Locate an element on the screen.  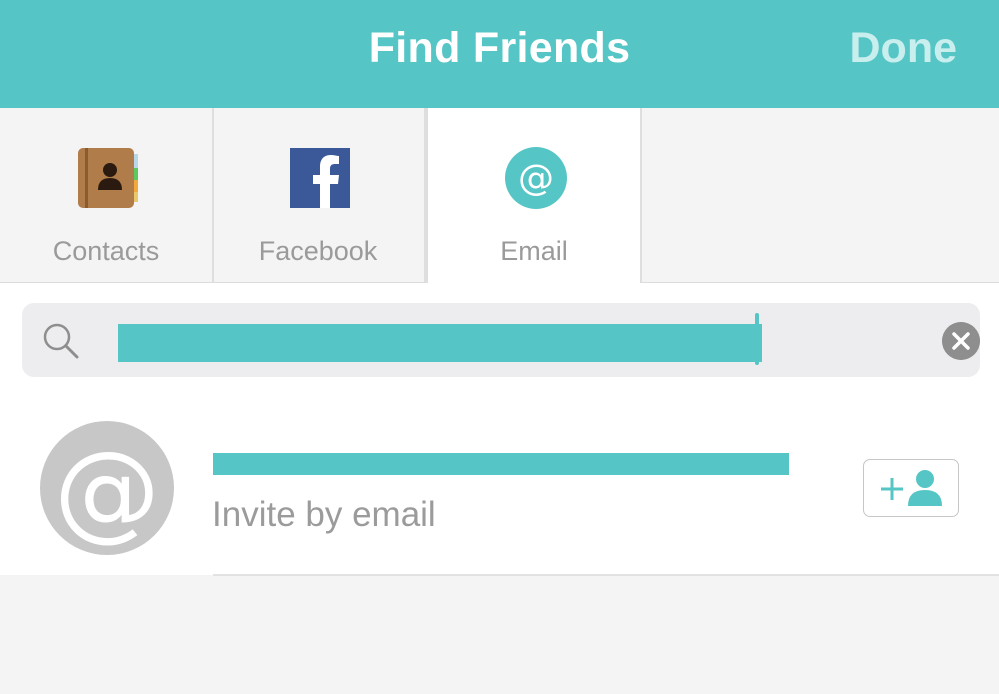
invite-subtitle: Invite by email is located at coordinates (324, 514).